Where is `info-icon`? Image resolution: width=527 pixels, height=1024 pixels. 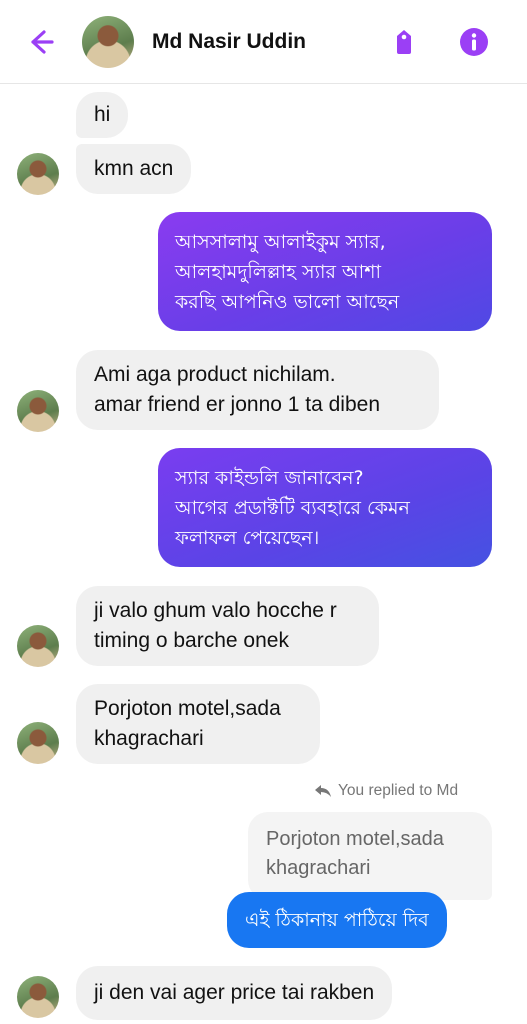 info-icon is located at coordinates (474, 42).